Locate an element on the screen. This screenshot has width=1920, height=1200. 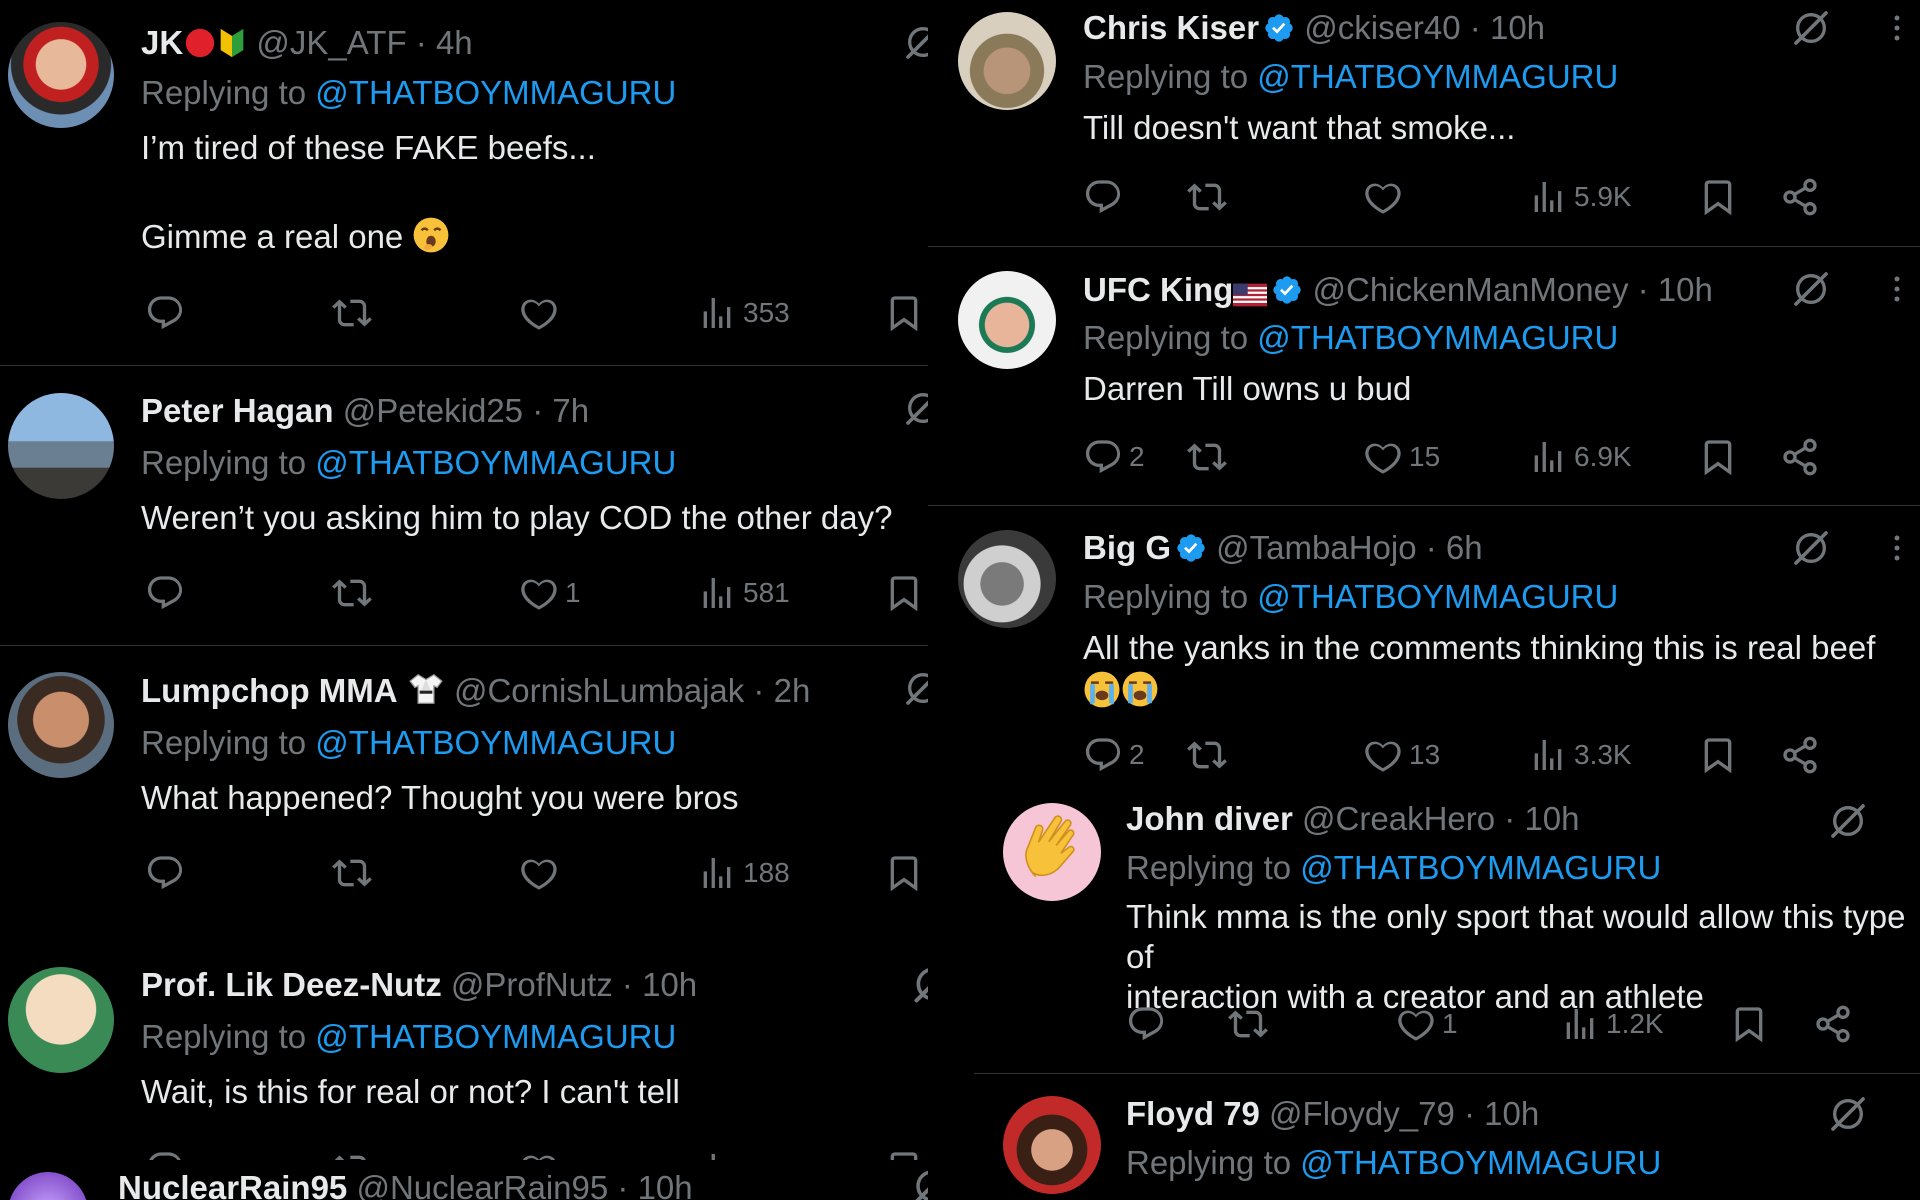
views-button: 3.3K is located at coordinates (1580, 755).